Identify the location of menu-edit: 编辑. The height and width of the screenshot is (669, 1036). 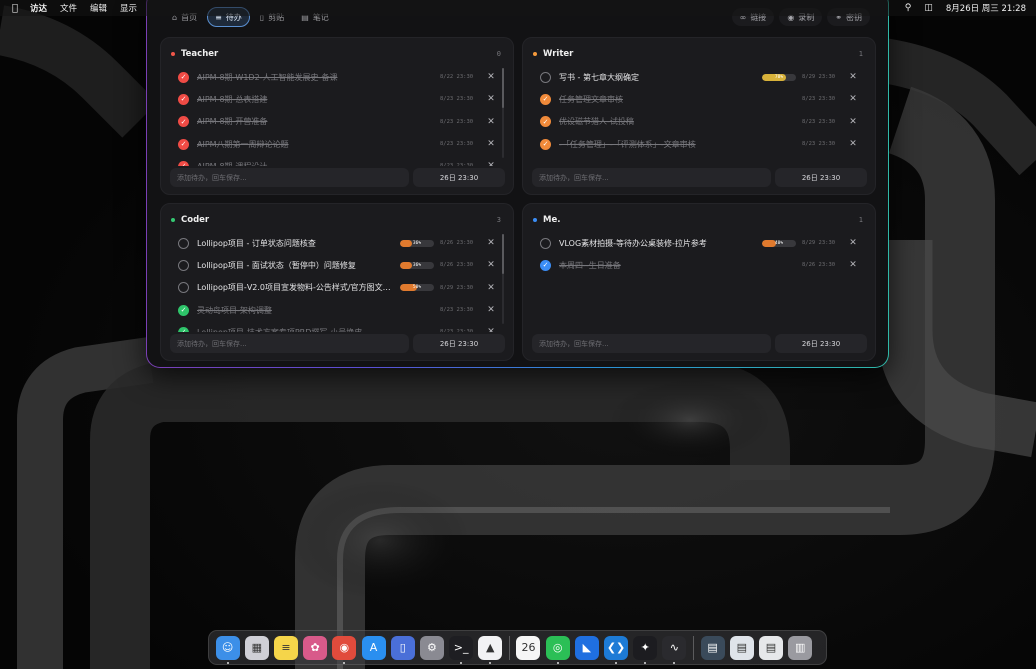
(98, 8).